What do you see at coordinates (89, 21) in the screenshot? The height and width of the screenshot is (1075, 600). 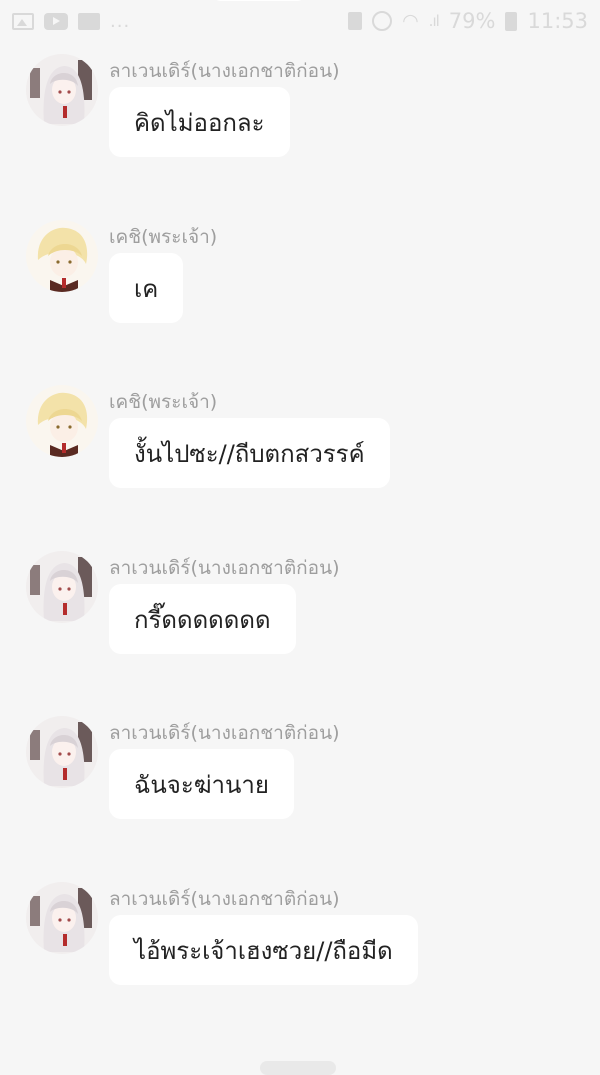 I see `folder-notification-icon` at bounding box center [89, 21].